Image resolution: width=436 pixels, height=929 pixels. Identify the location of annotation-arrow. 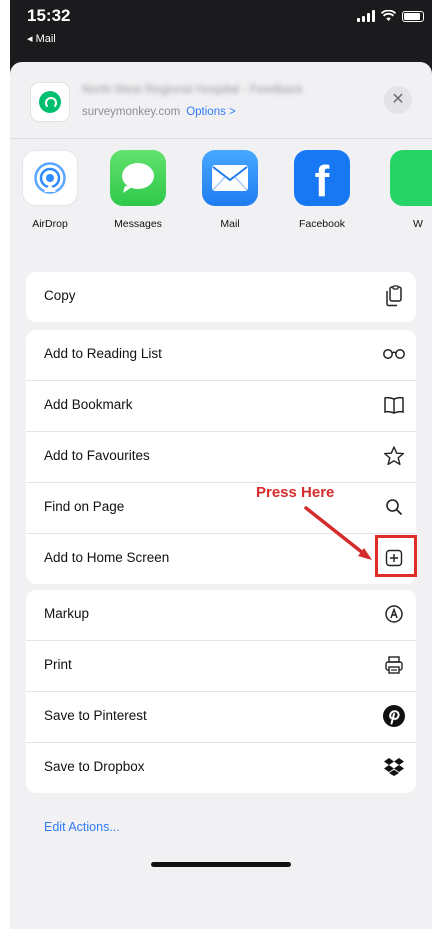
(338, 533).